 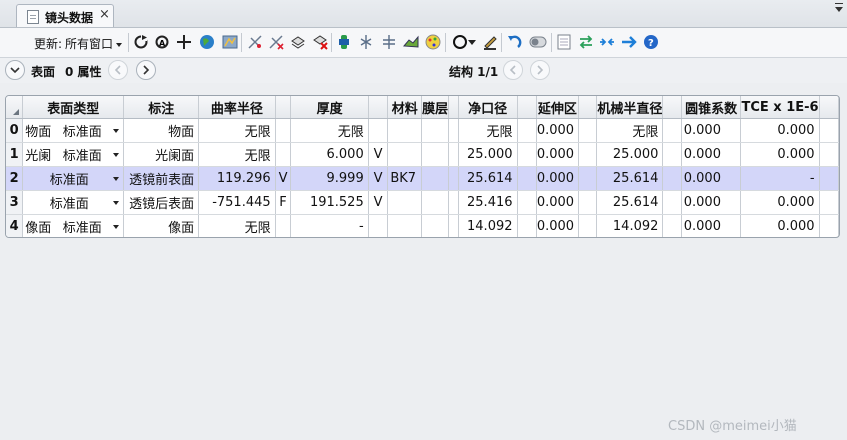 What do you see at coordinates (538, 42) in the screenshot?
I see `toggle-icon` at bounding box center [538, 42].